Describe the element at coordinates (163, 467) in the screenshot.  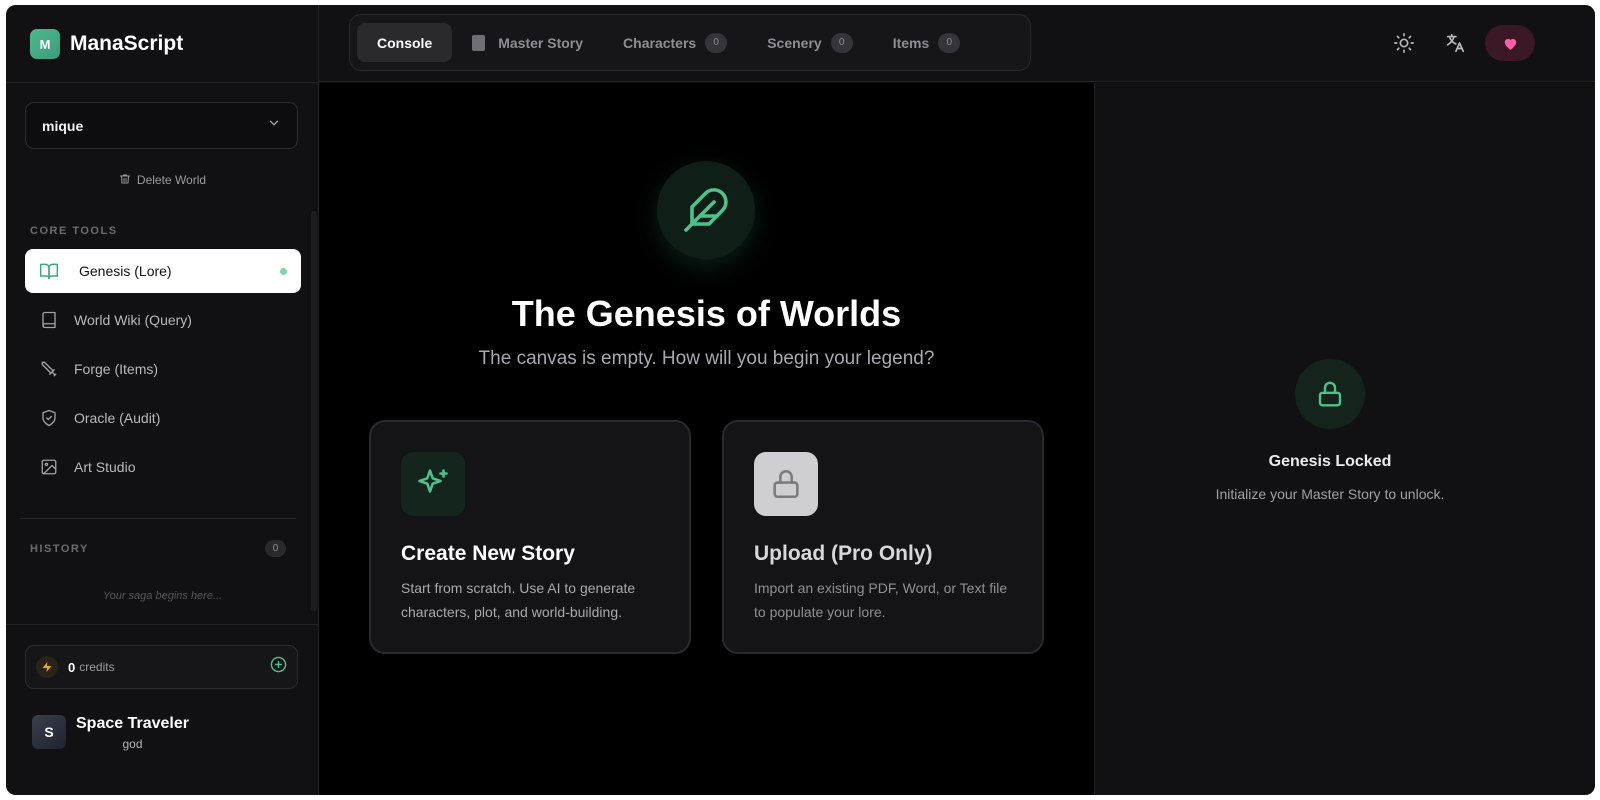
I see `sidebar-item-art-studio: Art Studio` at that location.